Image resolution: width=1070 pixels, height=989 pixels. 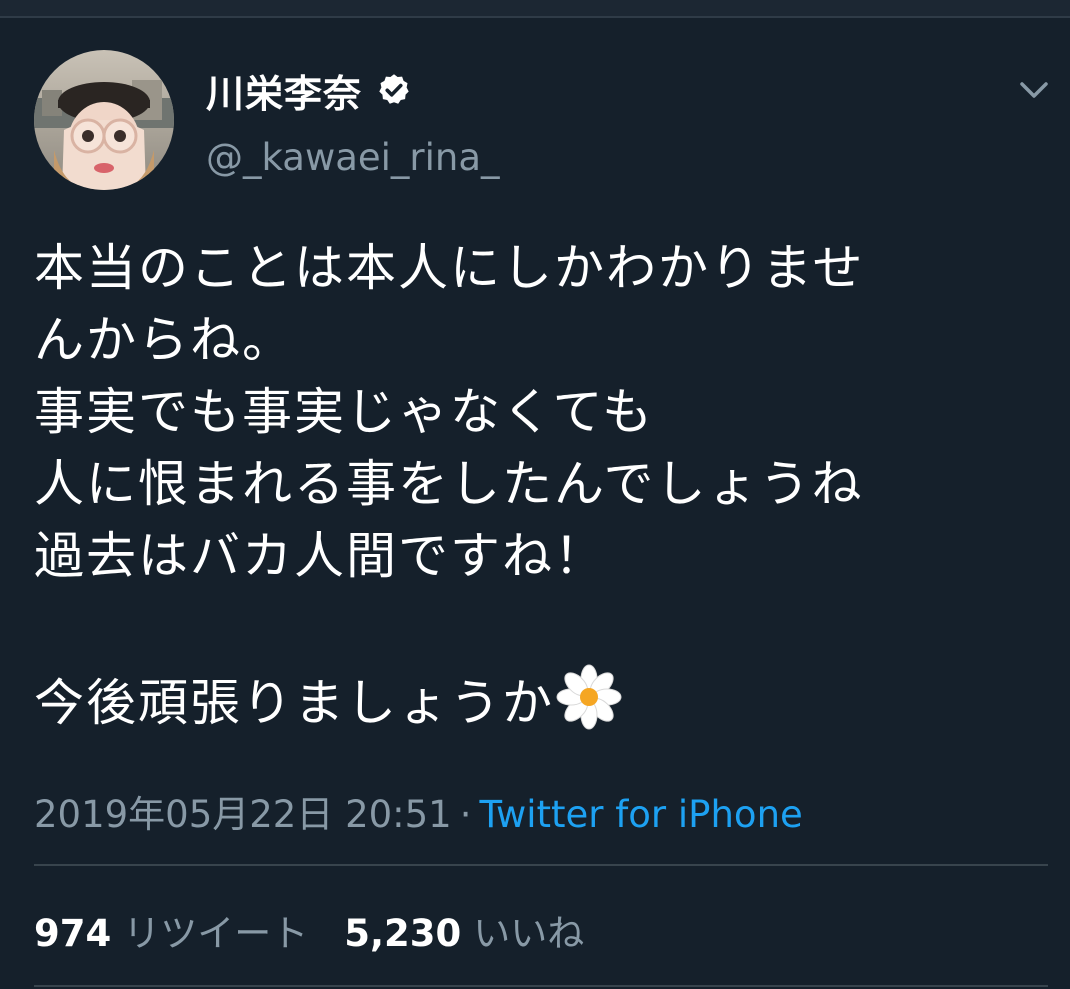 What do you see at coordinates (320, 556) in the screenshot?
I see `tweet-line: 過去はバカ人間ですね！` at bounding box center [320, 556].